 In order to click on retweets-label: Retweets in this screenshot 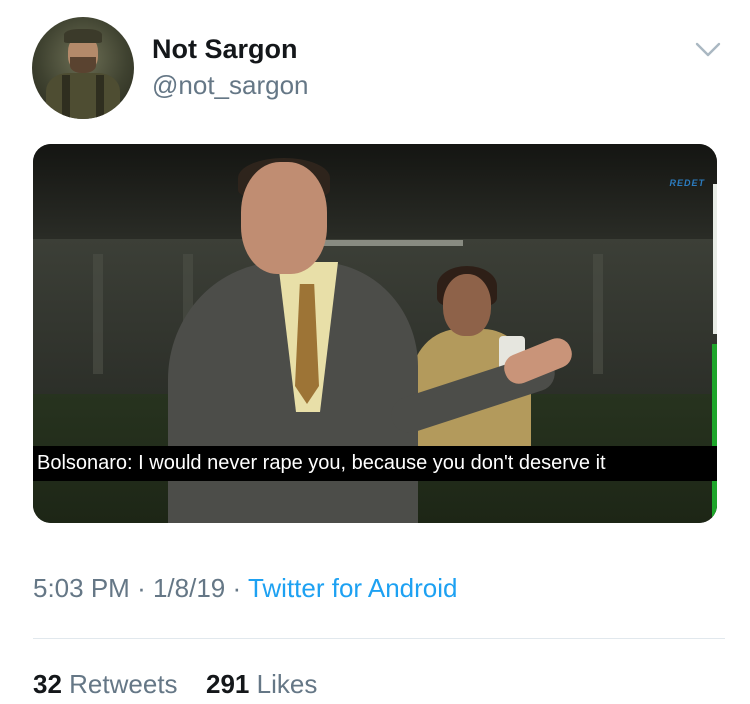, I will do `click(123, 684)`.